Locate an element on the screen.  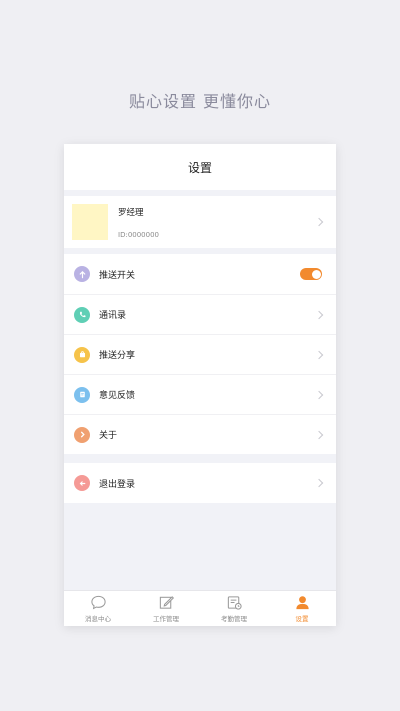
profile-name: 罗经理 is located at coordinates (131, 212).